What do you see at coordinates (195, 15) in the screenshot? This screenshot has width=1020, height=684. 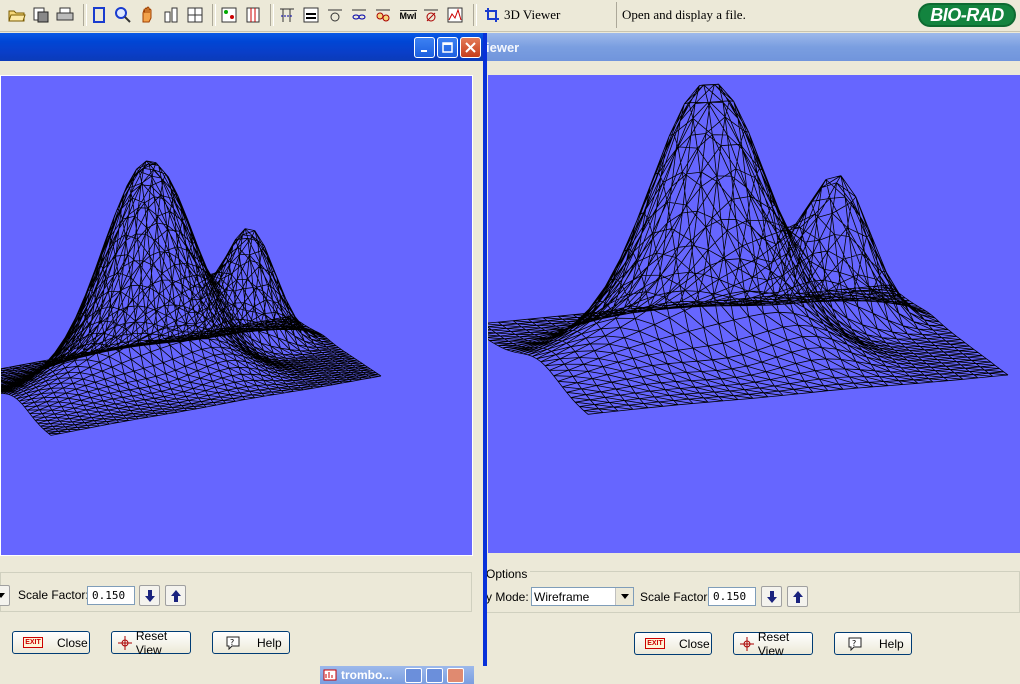 I see `grid-icon` at bounding box center [195, 15].